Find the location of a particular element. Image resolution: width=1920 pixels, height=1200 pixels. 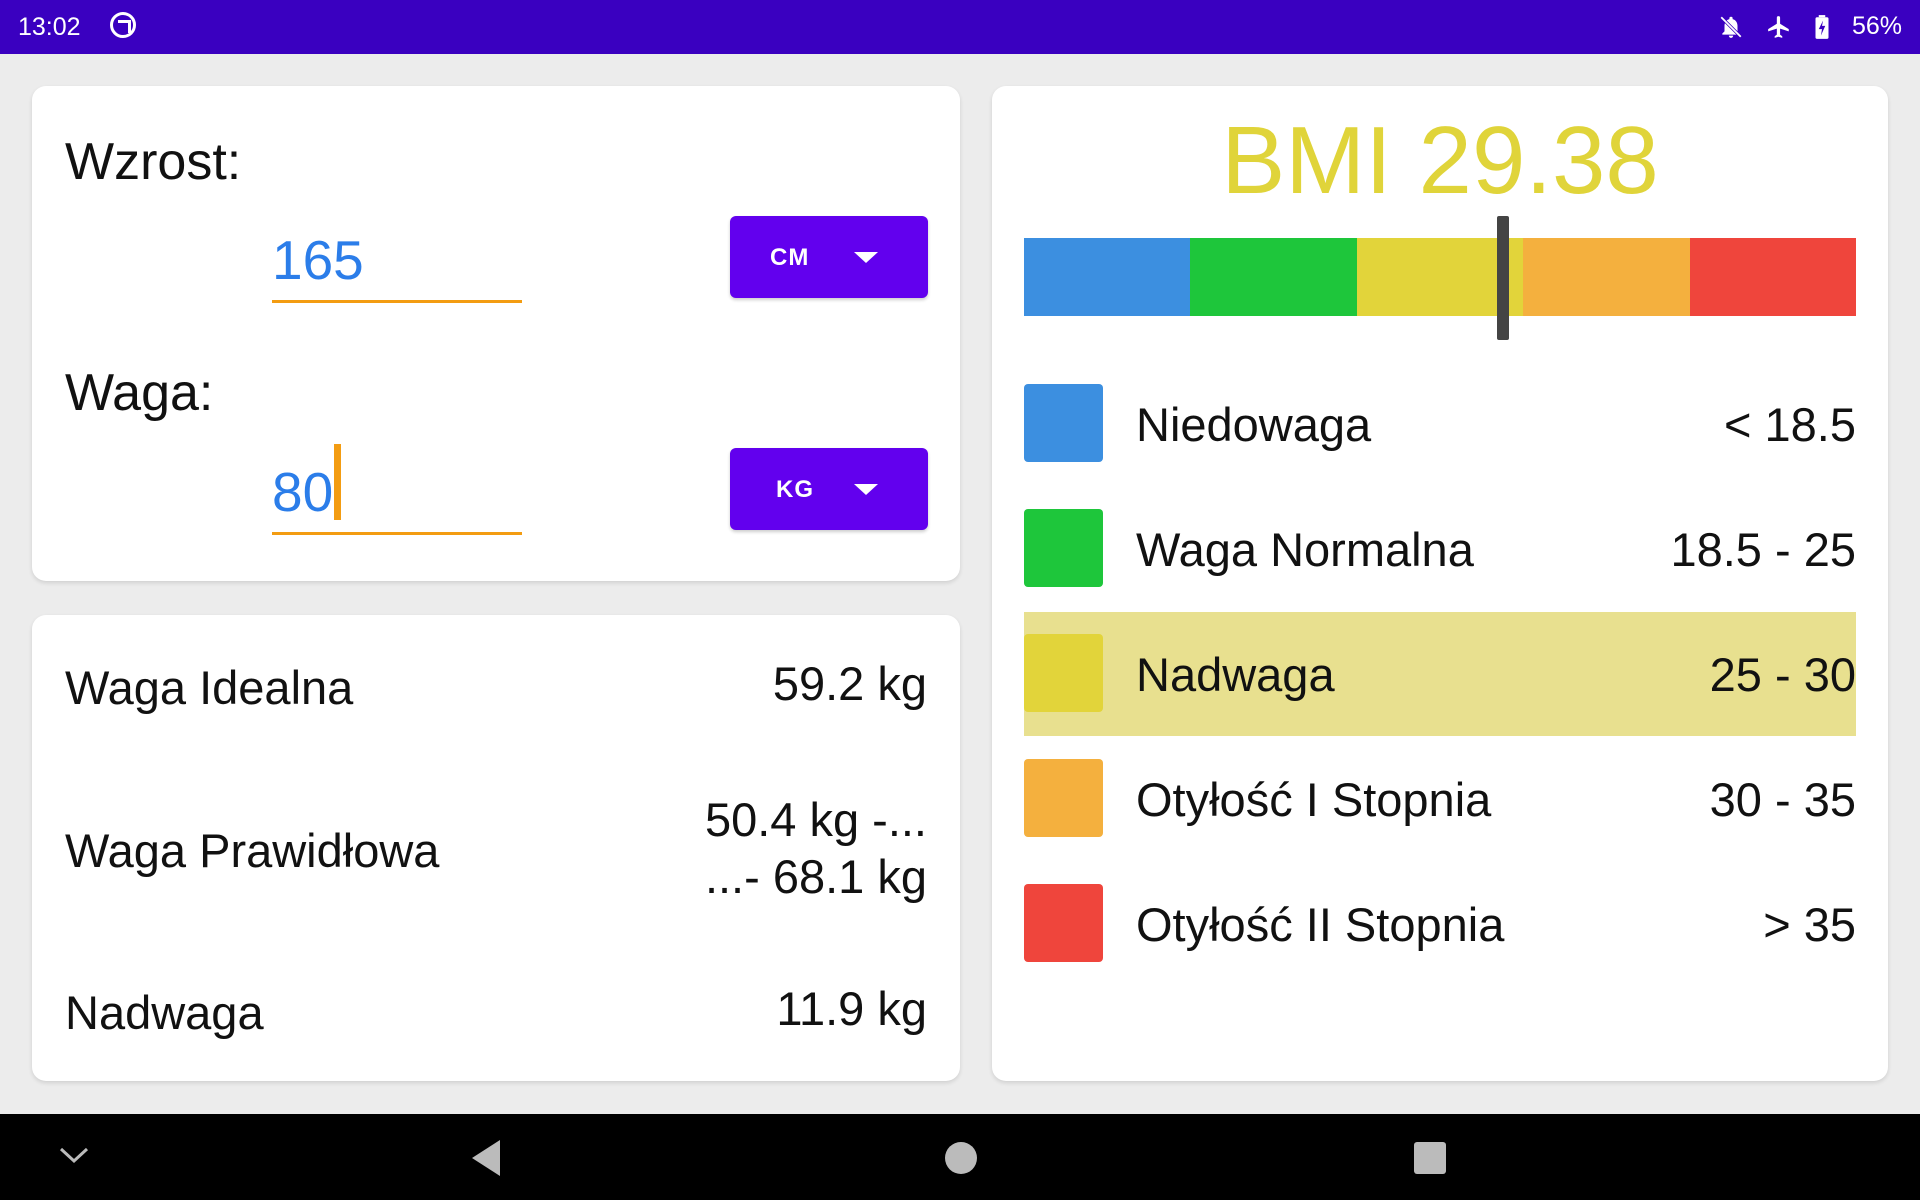

weight-input: 80 is located at coordinates (397, 489).